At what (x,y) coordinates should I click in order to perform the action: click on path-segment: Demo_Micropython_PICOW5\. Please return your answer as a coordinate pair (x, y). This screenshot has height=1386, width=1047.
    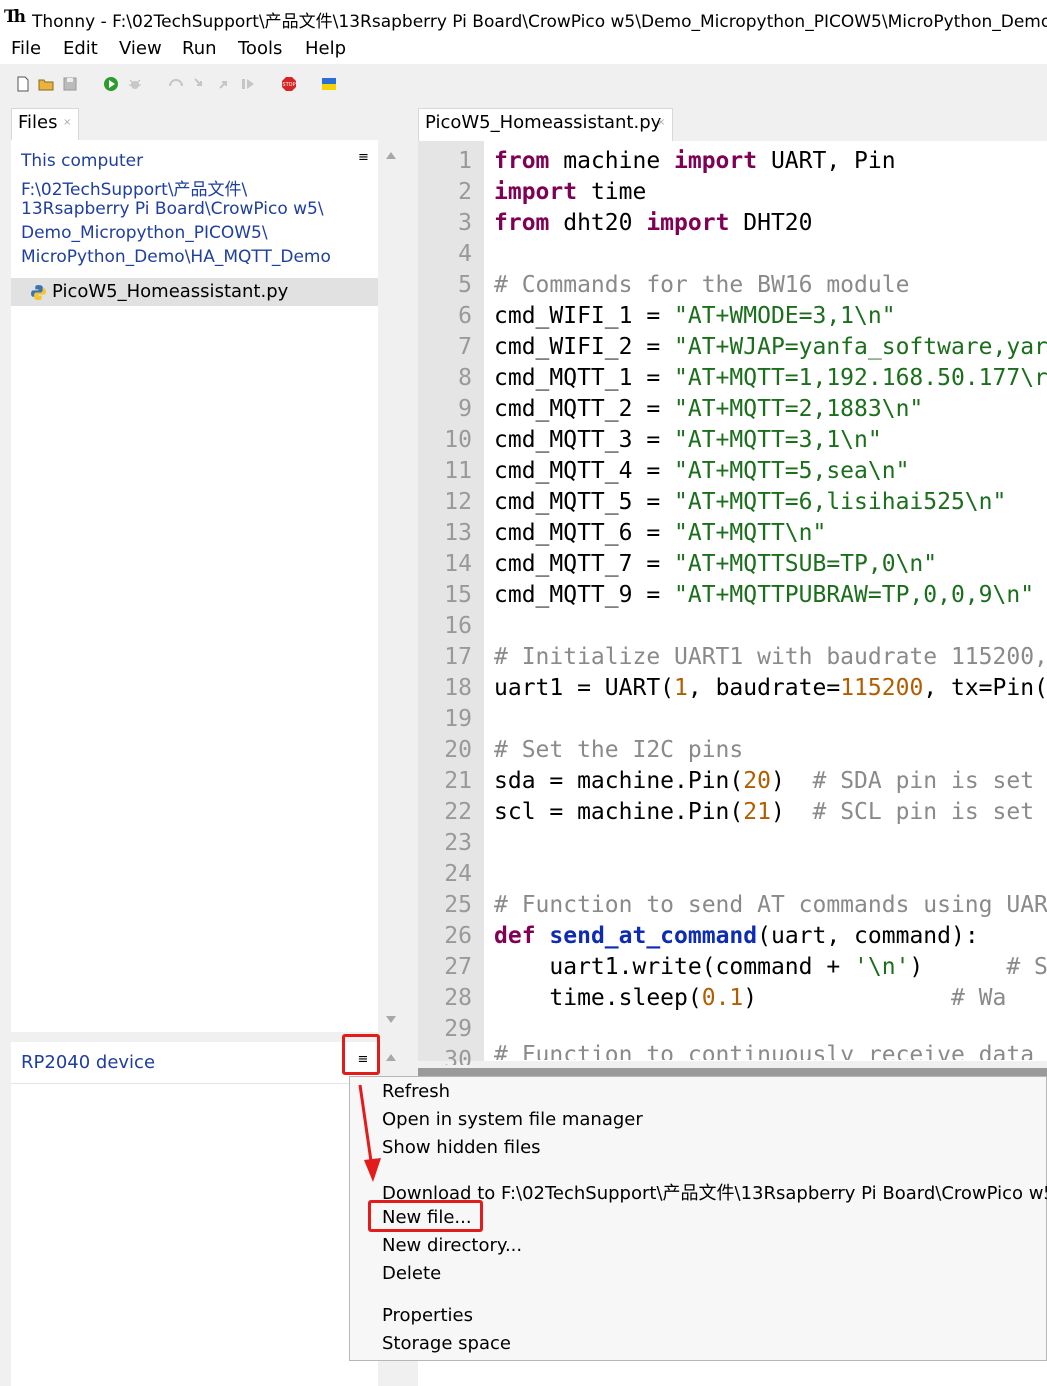
    Looking at the image, I should click on (144, 233).